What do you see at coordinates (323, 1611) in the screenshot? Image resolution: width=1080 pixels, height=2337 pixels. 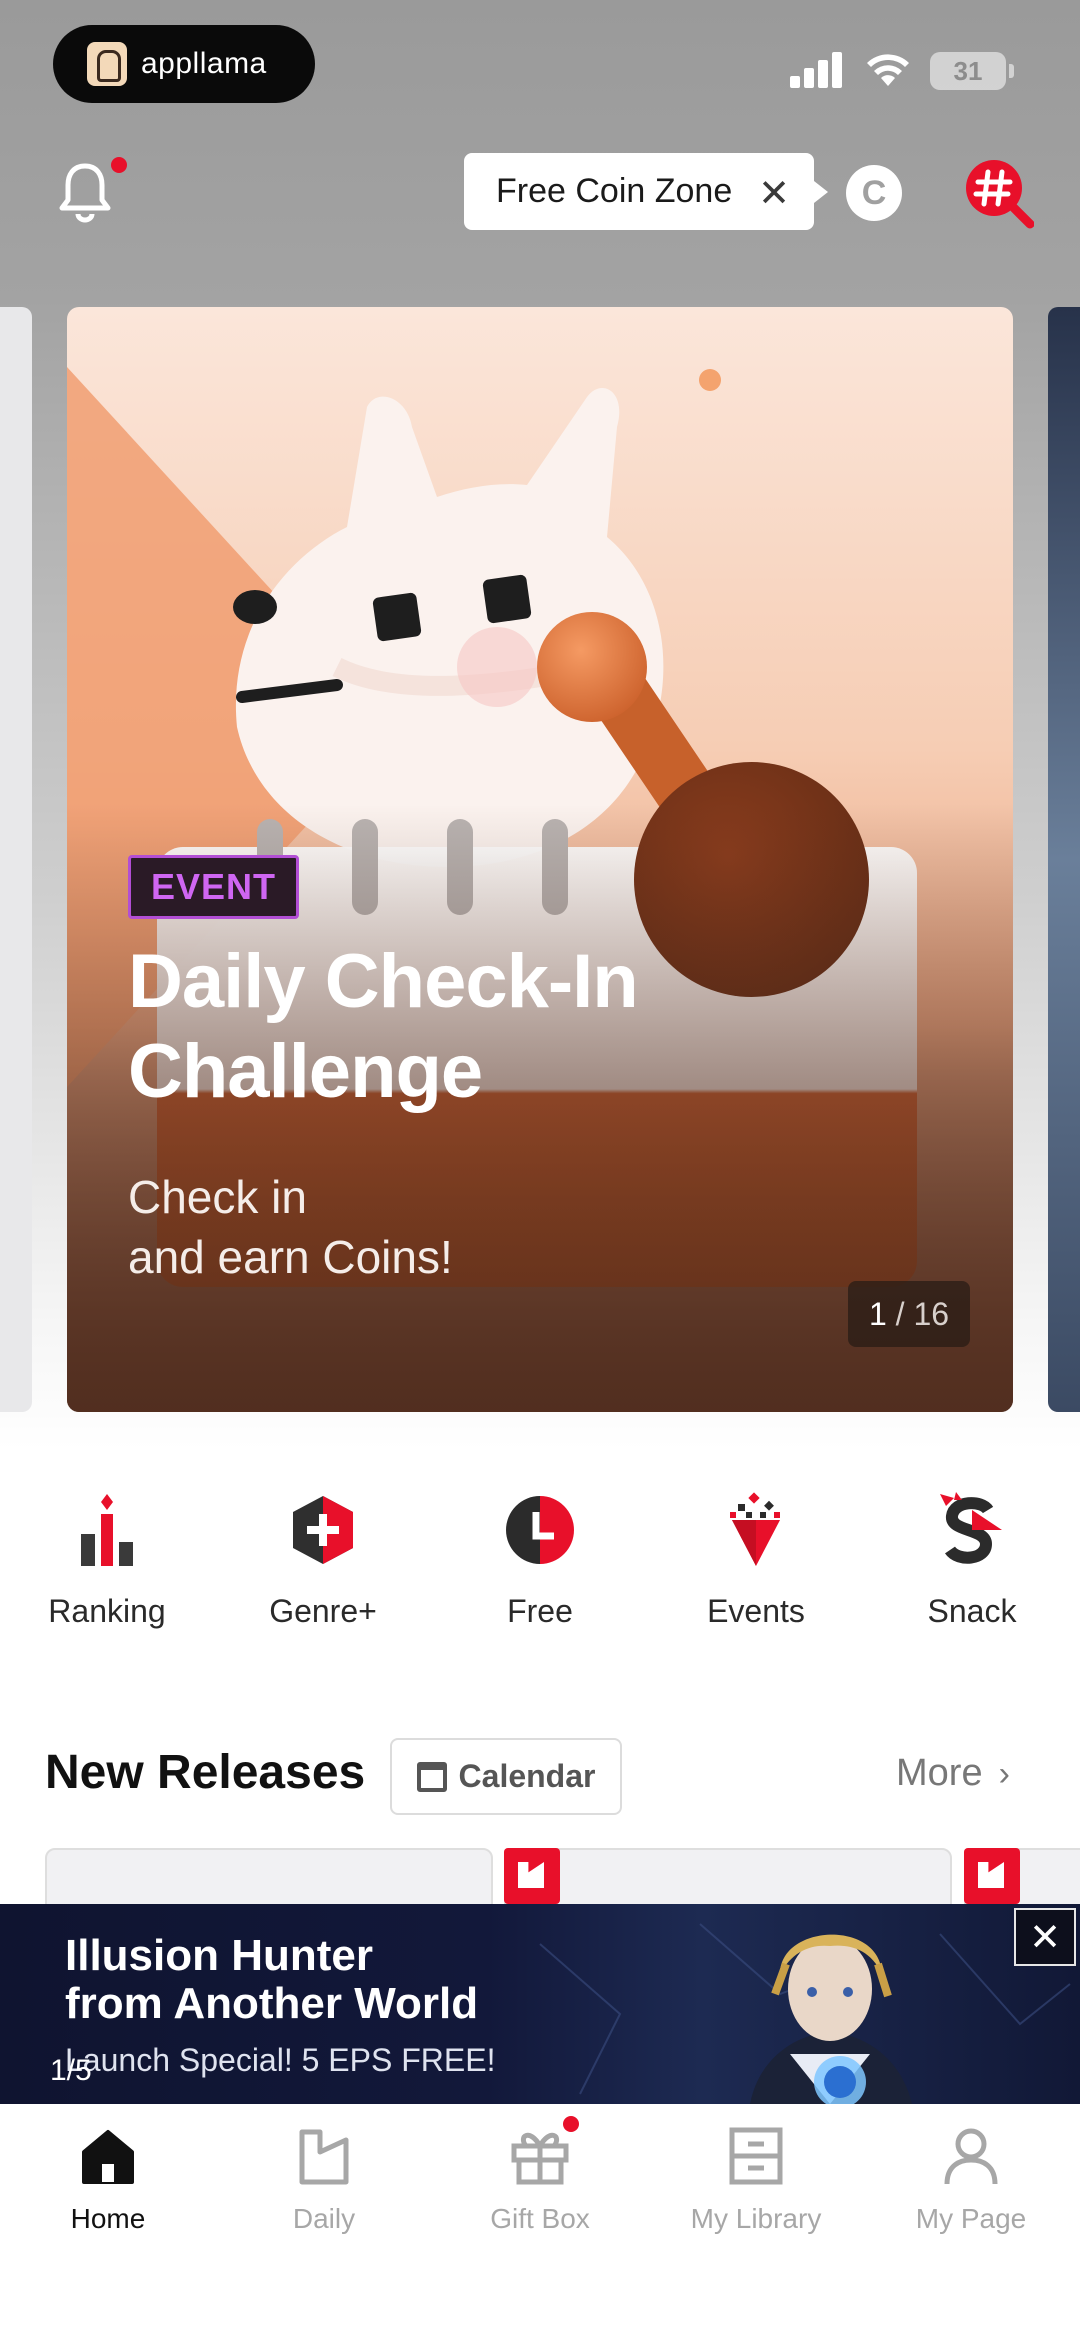 I see `category-label: Genre+` at bounding box center [323, 1611].